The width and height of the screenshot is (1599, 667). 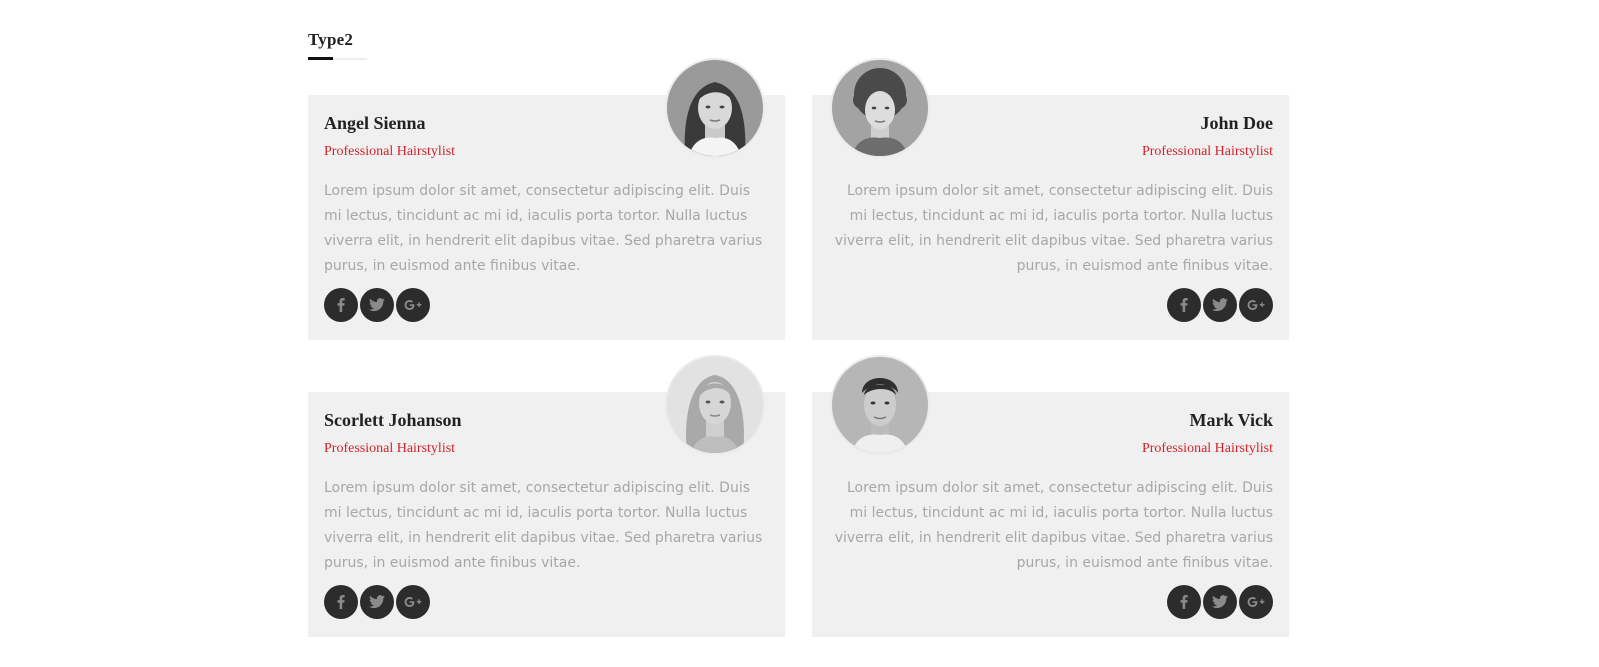 I want to click on section-title: Type2, so click(x=331, y=39).